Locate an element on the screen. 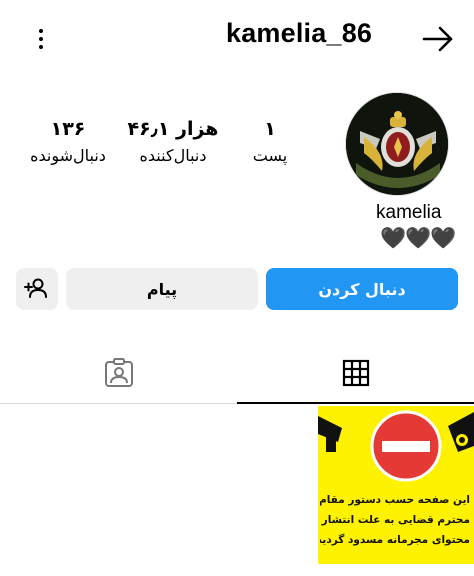 Image resolution: width=474 pixels, height=576 pixels. tab-grid is located at coordinates (355, 373).